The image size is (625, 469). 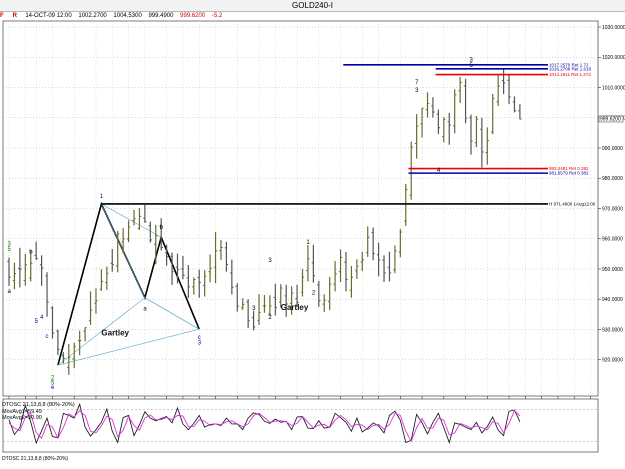 I want to click on y-tick-label: 930.0000, so click(x=612, y=330).